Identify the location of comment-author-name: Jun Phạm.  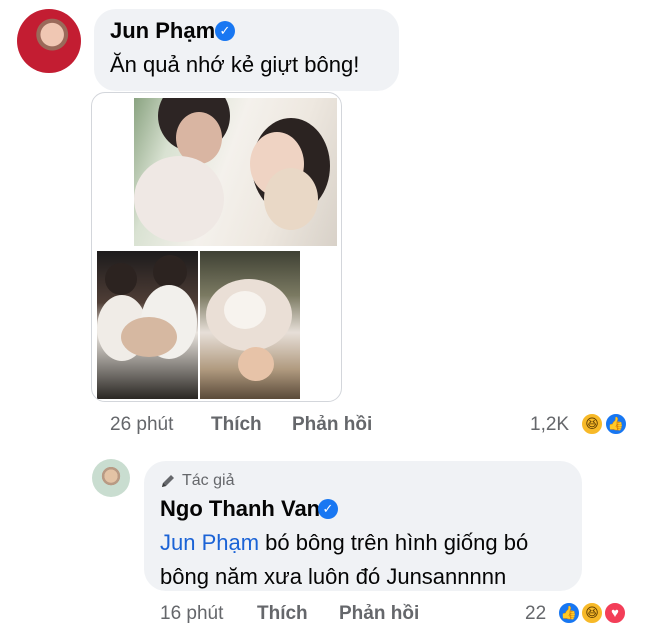
(162, 31).